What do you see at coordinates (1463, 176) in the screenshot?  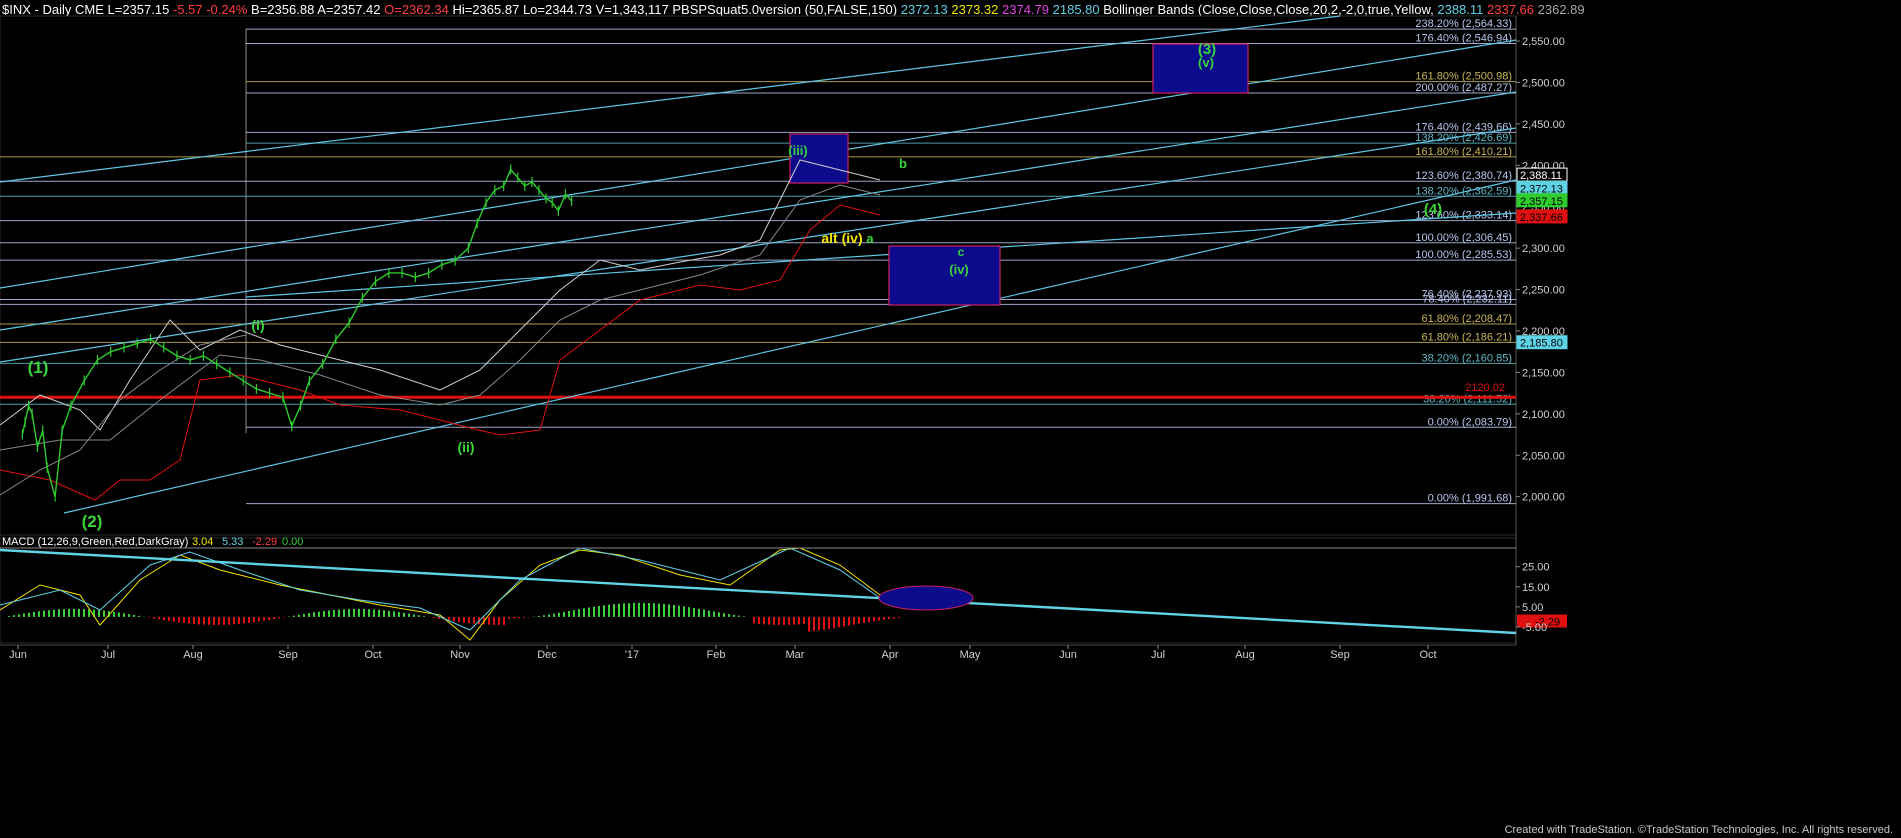 I see `fib-level-label: 123.60% (2,380.74)` at bounding box center [1463, 176].